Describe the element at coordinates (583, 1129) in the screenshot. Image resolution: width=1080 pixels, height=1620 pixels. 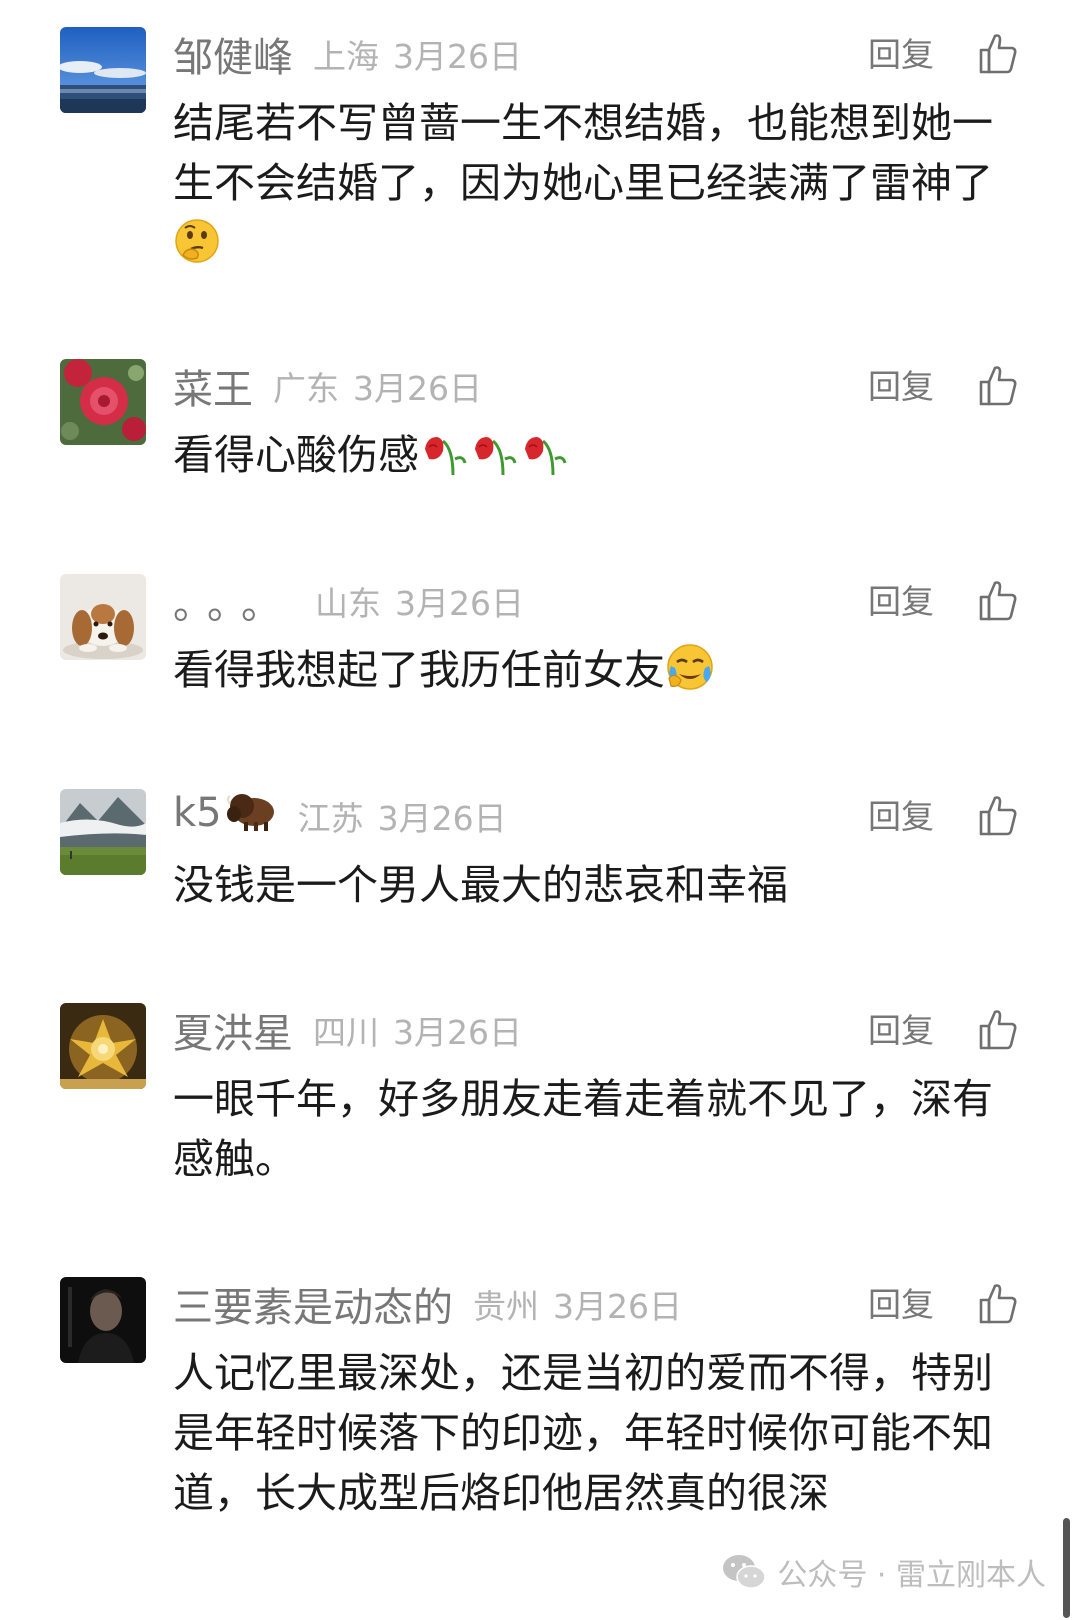
I see `comment-text-content: 一眼千年，好多朋友走着走着就不见了，深有感触。` at that location.